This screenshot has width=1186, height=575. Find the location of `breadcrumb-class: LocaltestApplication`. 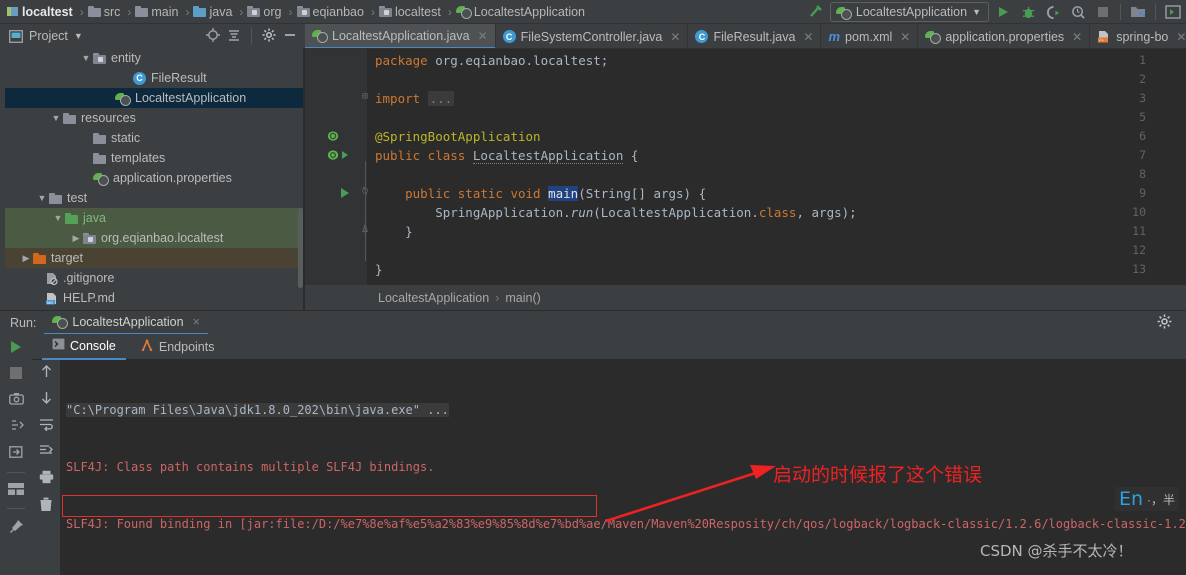

breadcrumb-class: LocaltestApplication is located at coordinates (433, 298).